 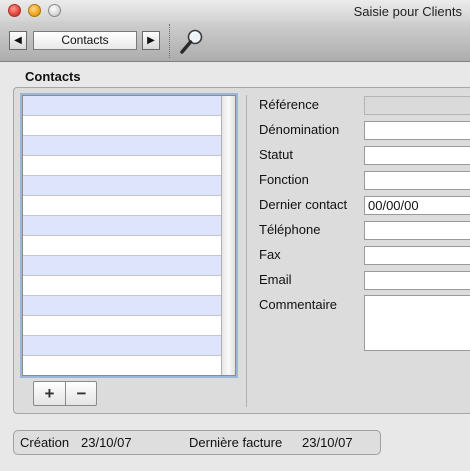 What do you see at coordinates (235, 42) in the screenshot?
I see `toolbar: ◀ Contacts ▶` at bounding box center [235, 42].